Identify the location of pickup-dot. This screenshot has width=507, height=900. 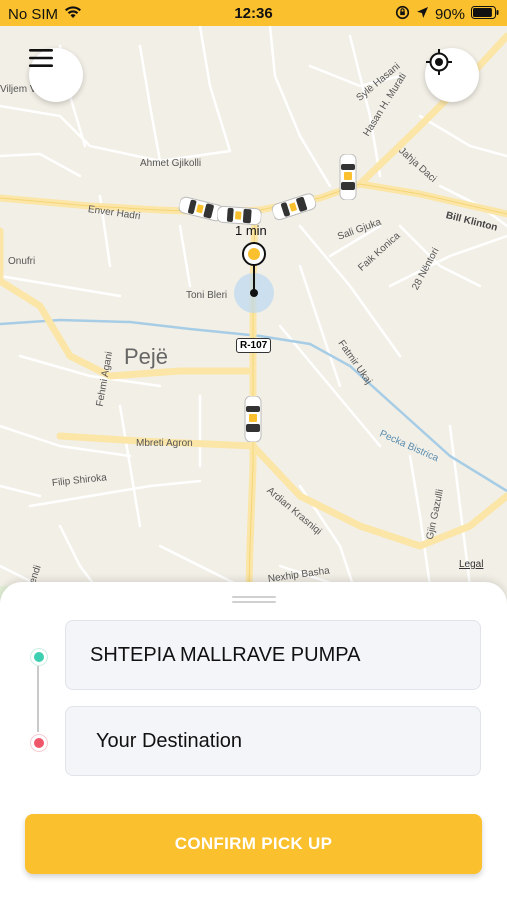
(39, 657).